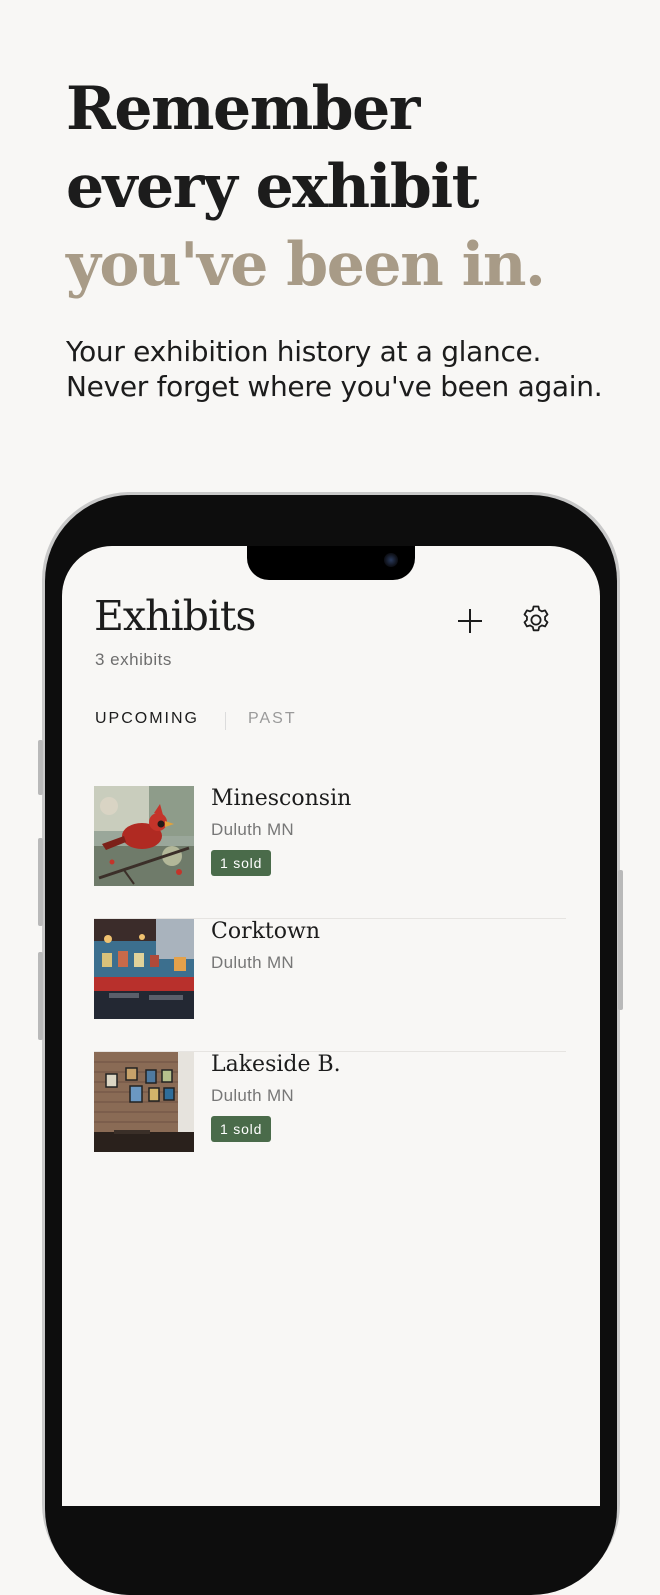 This screenshot has height=1595, width=660. I want to click on phone-silent-switch, so click(40, 767).